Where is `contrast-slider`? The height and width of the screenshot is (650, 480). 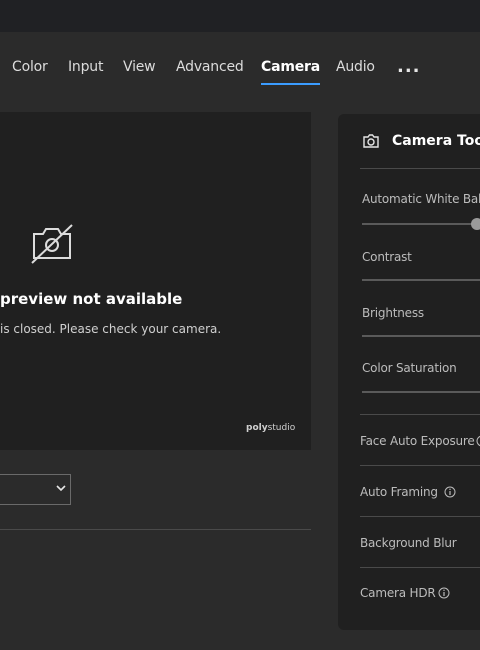 contrast-slider is located at coordinates (421, 280).